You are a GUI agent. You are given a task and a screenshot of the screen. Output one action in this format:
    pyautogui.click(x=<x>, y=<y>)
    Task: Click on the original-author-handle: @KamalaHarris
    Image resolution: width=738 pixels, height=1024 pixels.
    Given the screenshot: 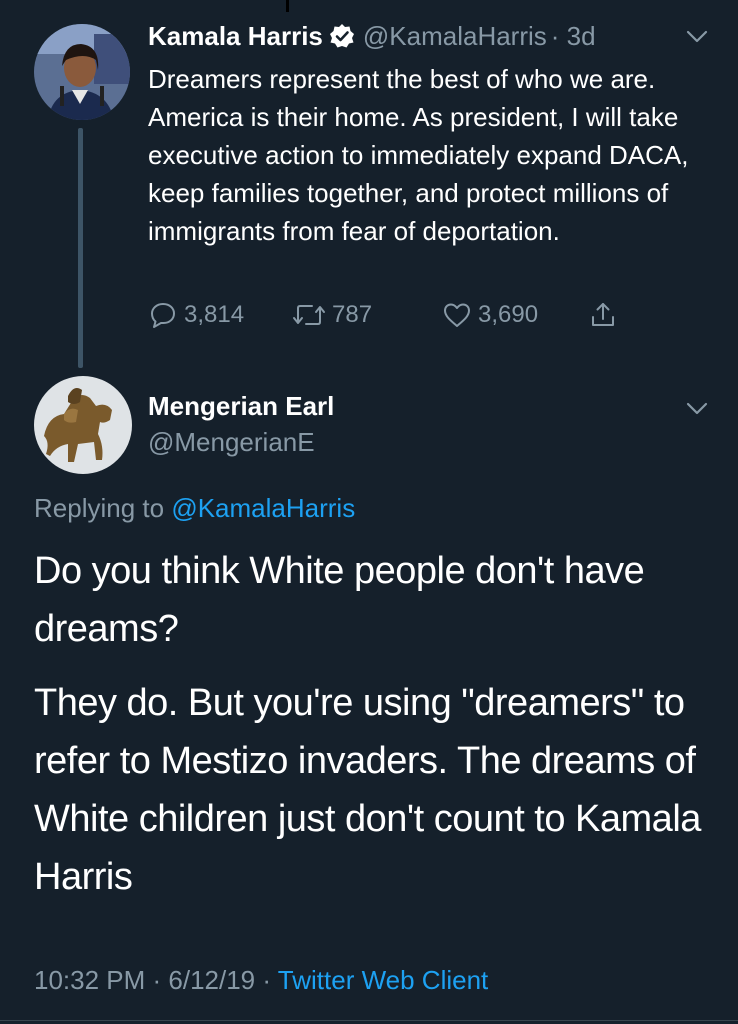 What is the action you would take?
    pyautogui.click(x=455, y=36)
    